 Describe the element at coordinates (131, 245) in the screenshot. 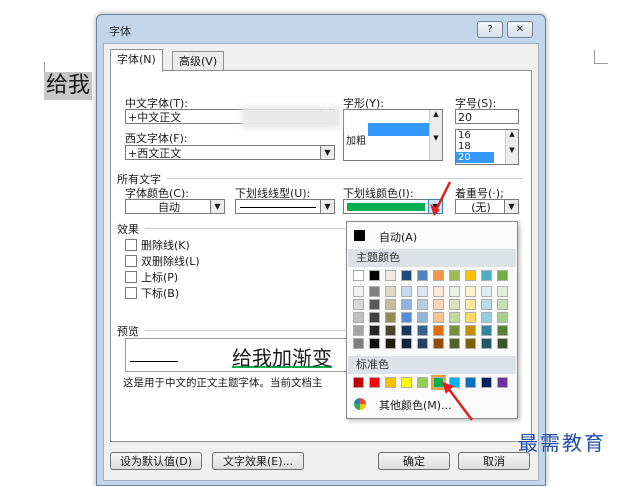

I see `strikethrough-checkbox` at that location.